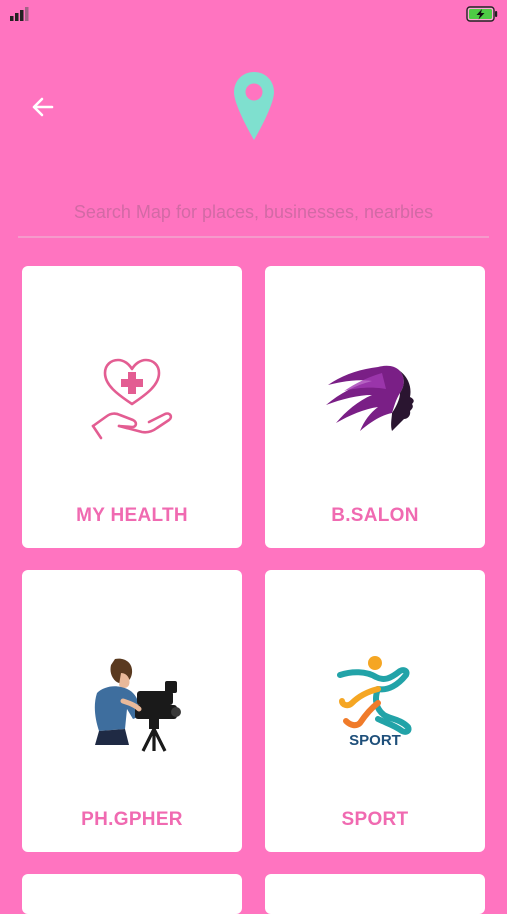  Describe the element at coordinates (375, 515) in the screenshot. I see `category-label: B.SALON` at that location.